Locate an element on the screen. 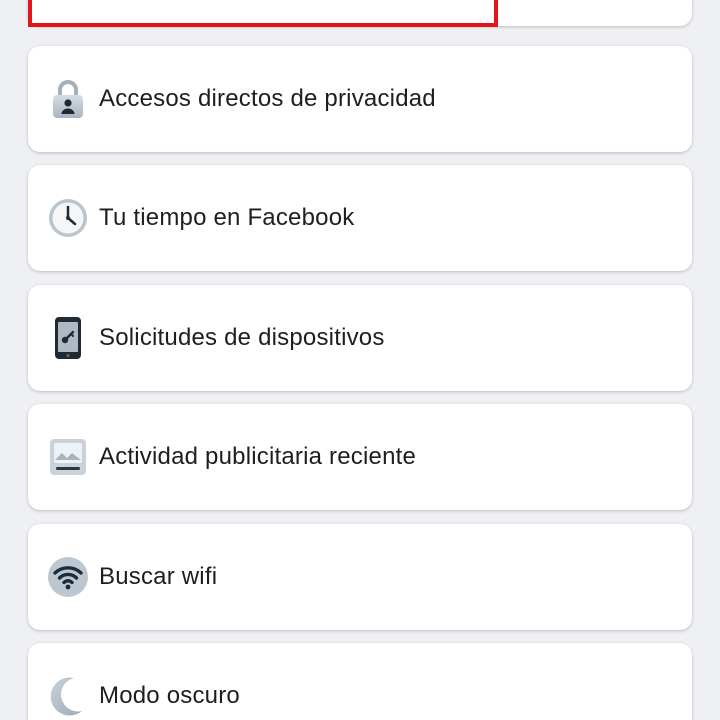 This screenshot has width=720, height=720. wifi-icon is located at coordinates (68, 577).